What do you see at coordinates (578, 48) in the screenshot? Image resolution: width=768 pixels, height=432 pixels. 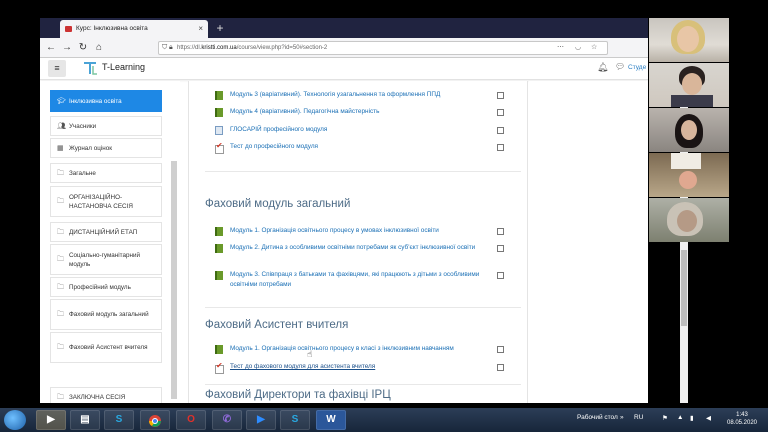 I see `pocket-icon: ◡` at bounding box center [578, 48].